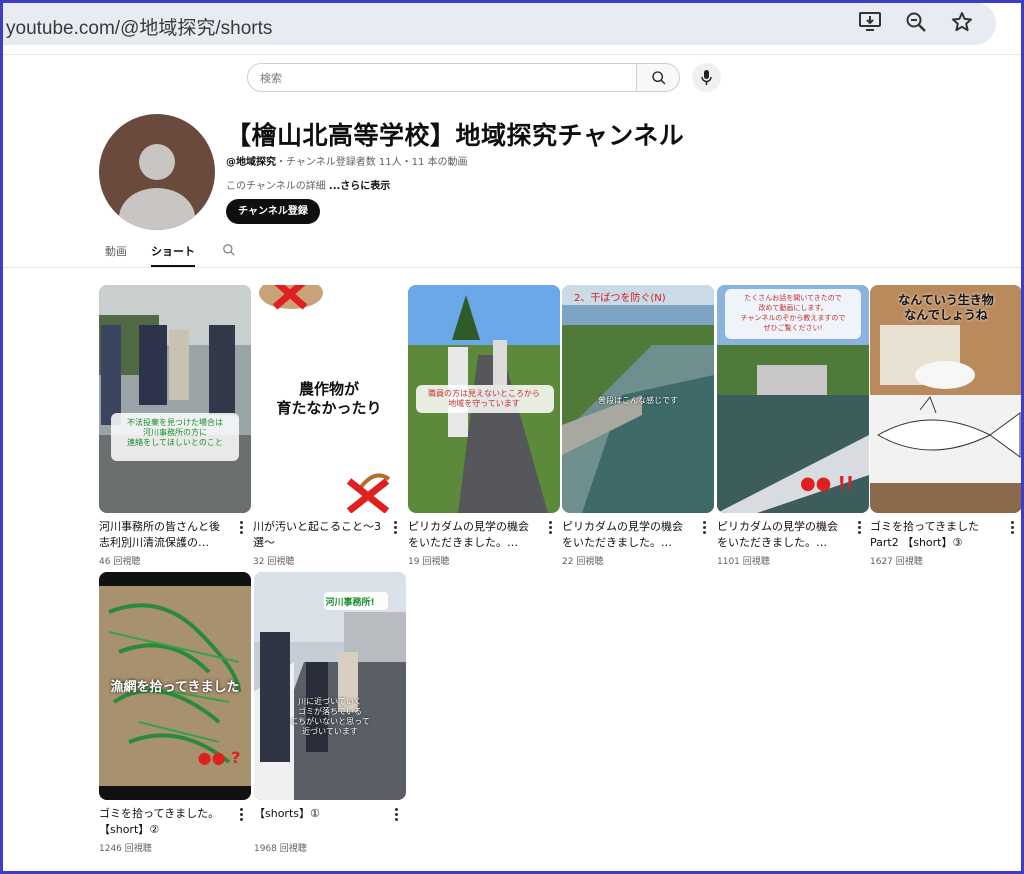 The height and width of the screenshot is (874, 1024). Describe the element at coordinates (484, 393) in the screenshot. I see `overlay-text: 職員の方は見えないところから` at that location.